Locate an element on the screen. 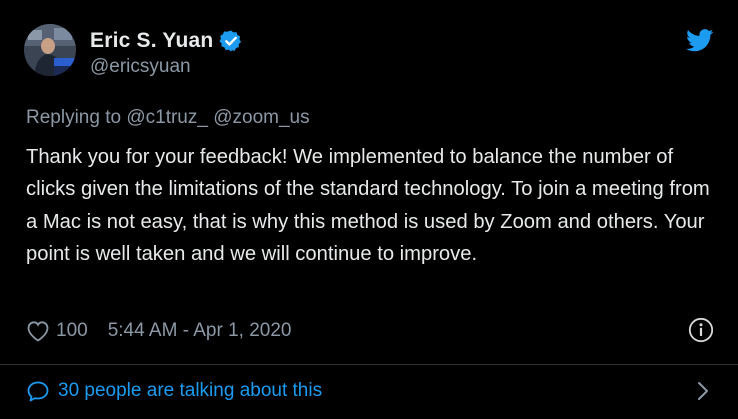 This screenshot has width=738, height=419. speech-bubble-icon is located at coordinates (38, 391).